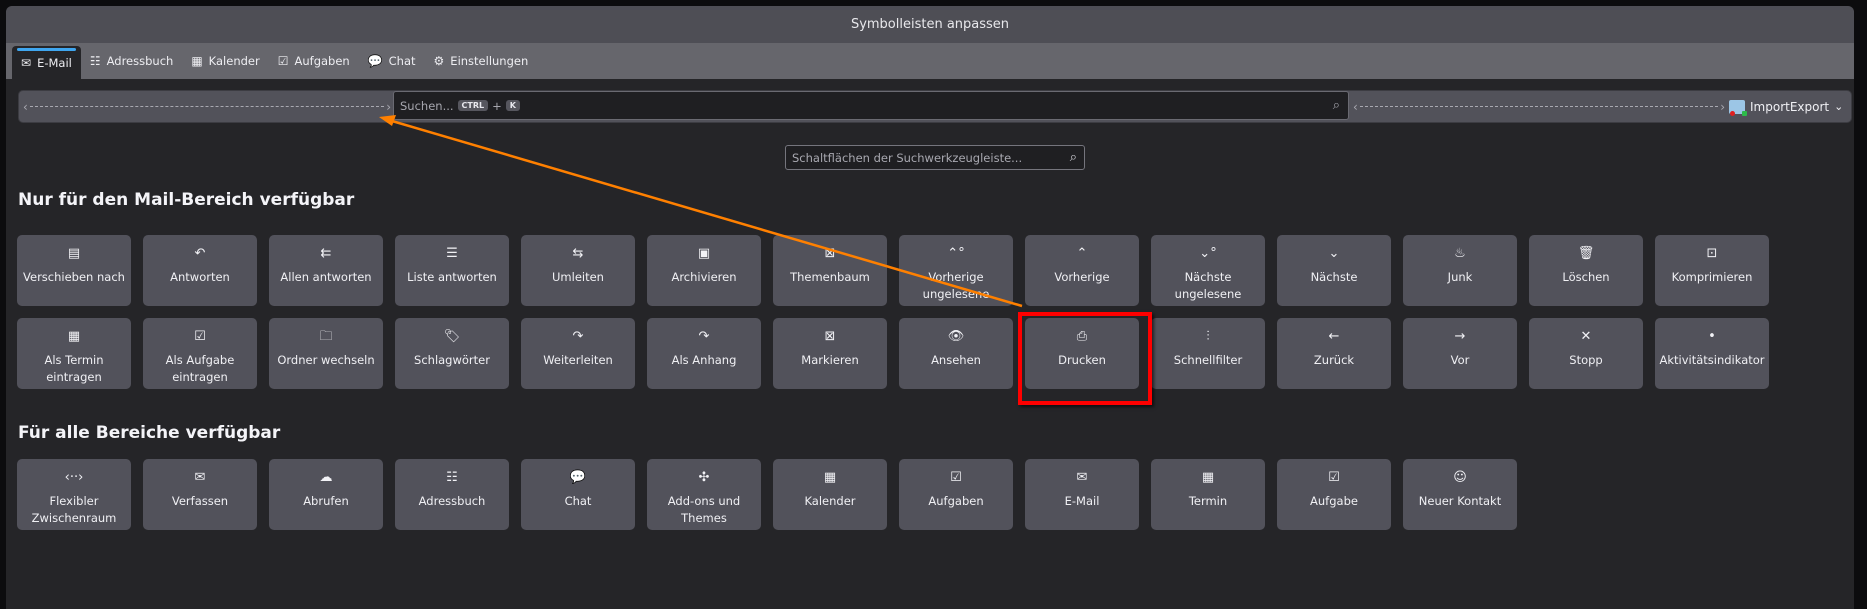  Describe the element at coordinates (956, 270) in the screenshot. I see `toolbar-button-vorherige-ungelesene: ⌃° Vorherige ungelesene` at that location.